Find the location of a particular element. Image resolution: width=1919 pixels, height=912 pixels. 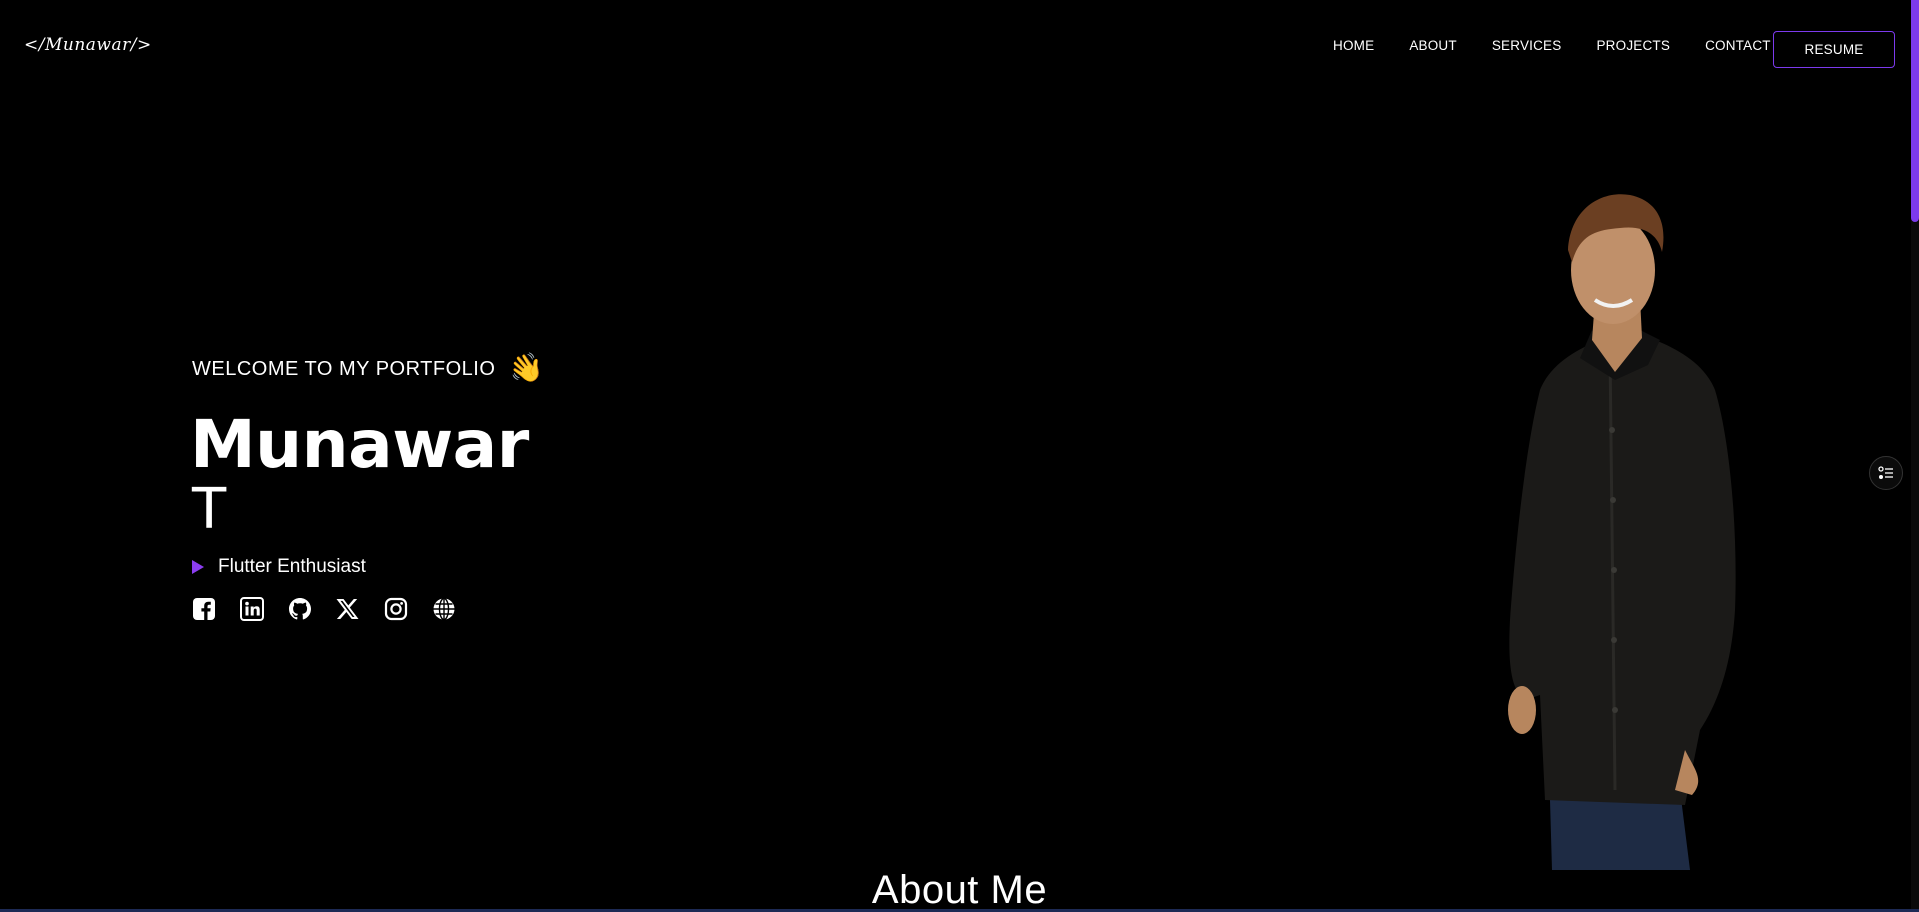

resume-button: RESUME is located at coordinates (1834, 49).